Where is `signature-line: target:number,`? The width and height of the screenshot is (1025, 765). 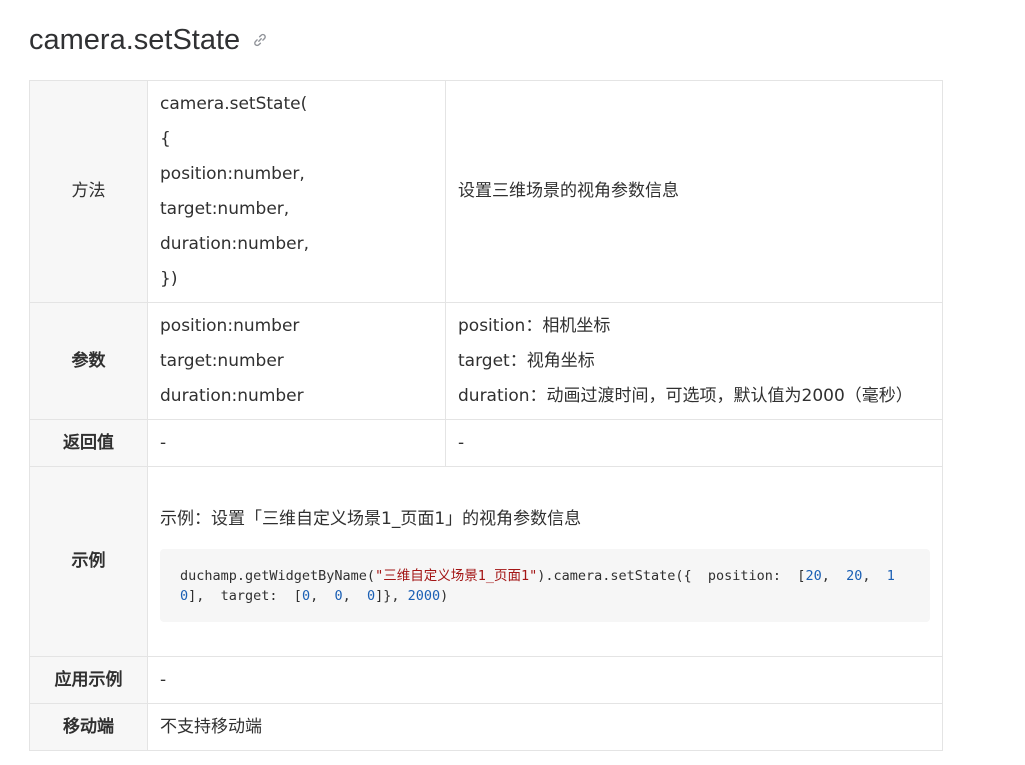
signature-line: target:number, is located at coordinates (225, 208).